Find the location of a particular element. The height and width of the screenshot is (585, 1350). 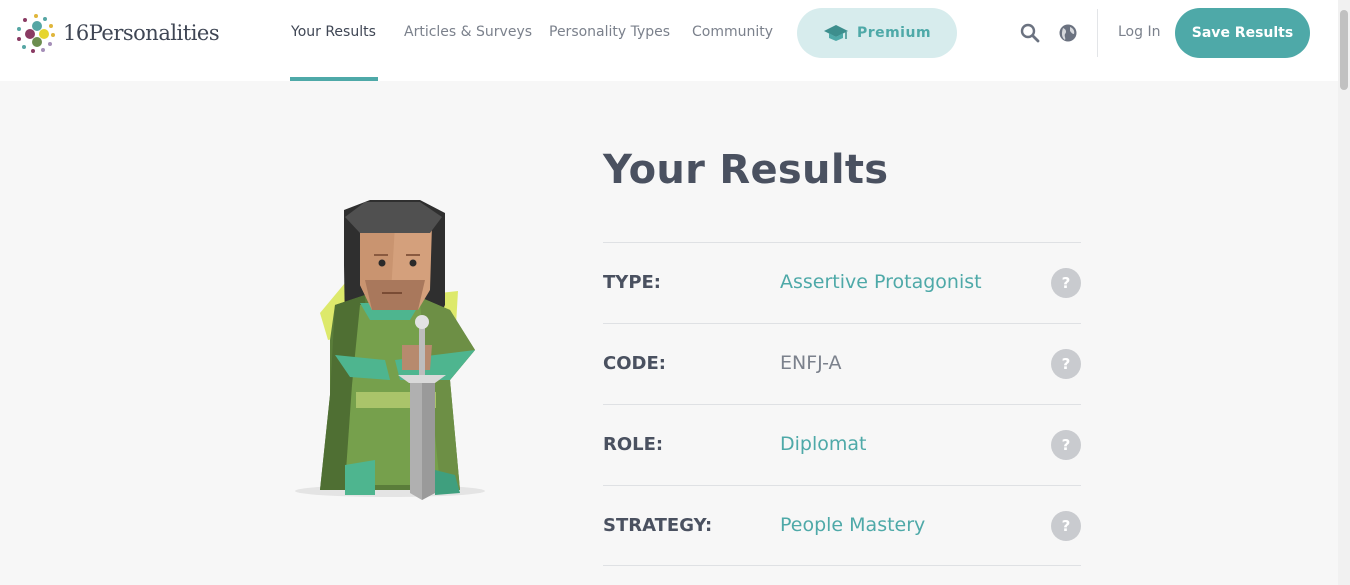

result-label: STRATEGY: is located at coordinates (658, 525).